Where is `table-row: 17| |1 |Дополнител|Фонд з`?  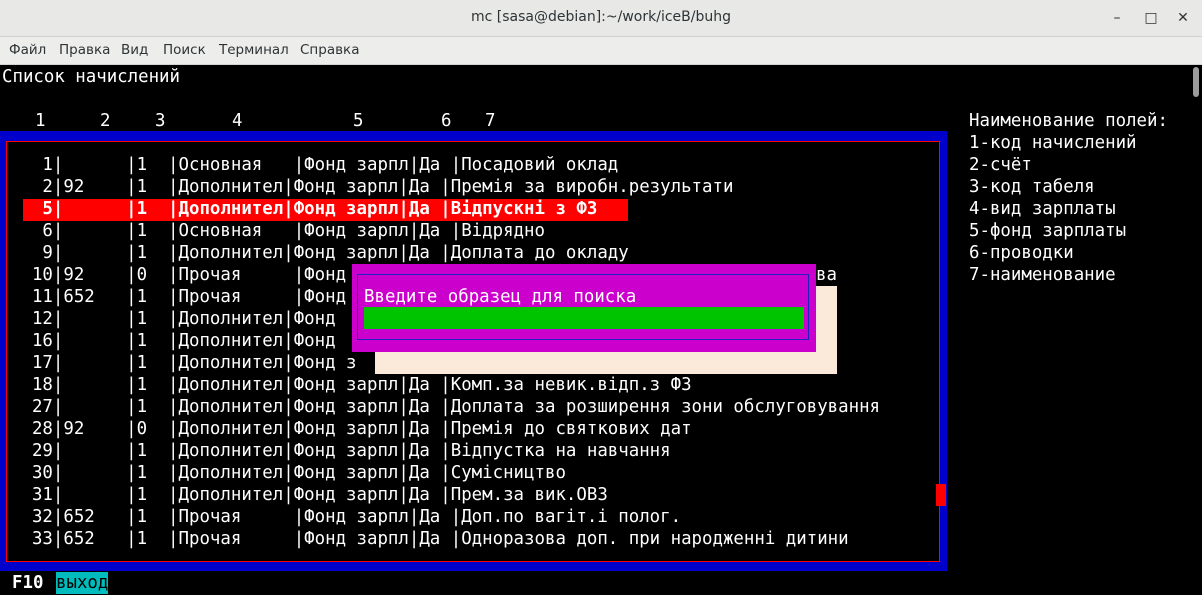 table-row: 17| |1 |Дополнител|Фонд з is located at coordinates (184, 363).